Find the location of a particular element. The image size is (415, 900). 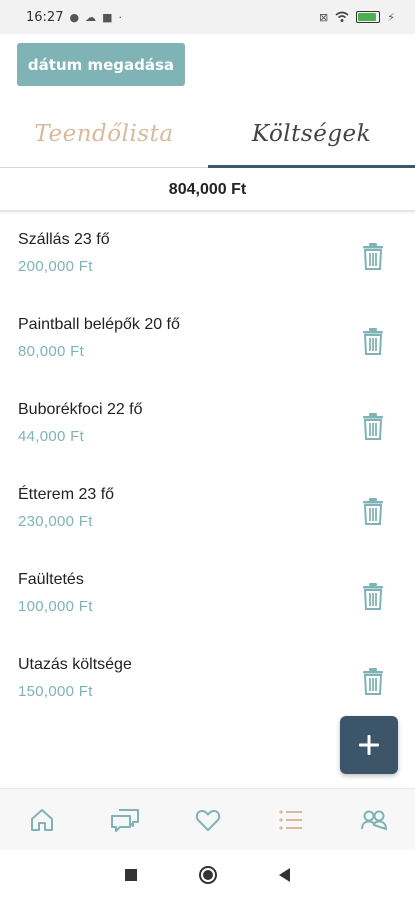

expense-amount: 100,000 Ft is located at coordinates (55, 606).